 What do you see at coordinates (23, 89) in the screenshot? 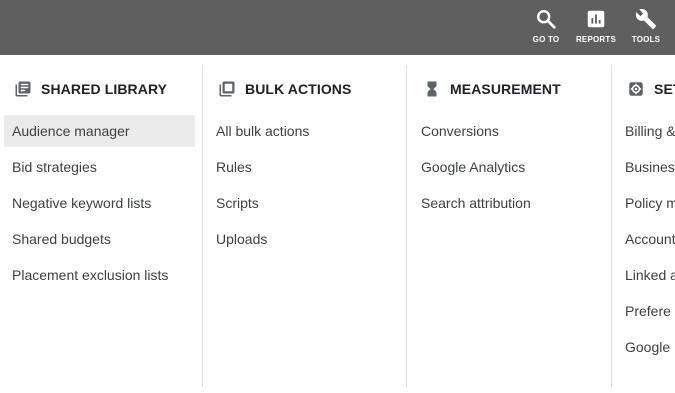
I see `library-icon` at bounding box center [23, 89].